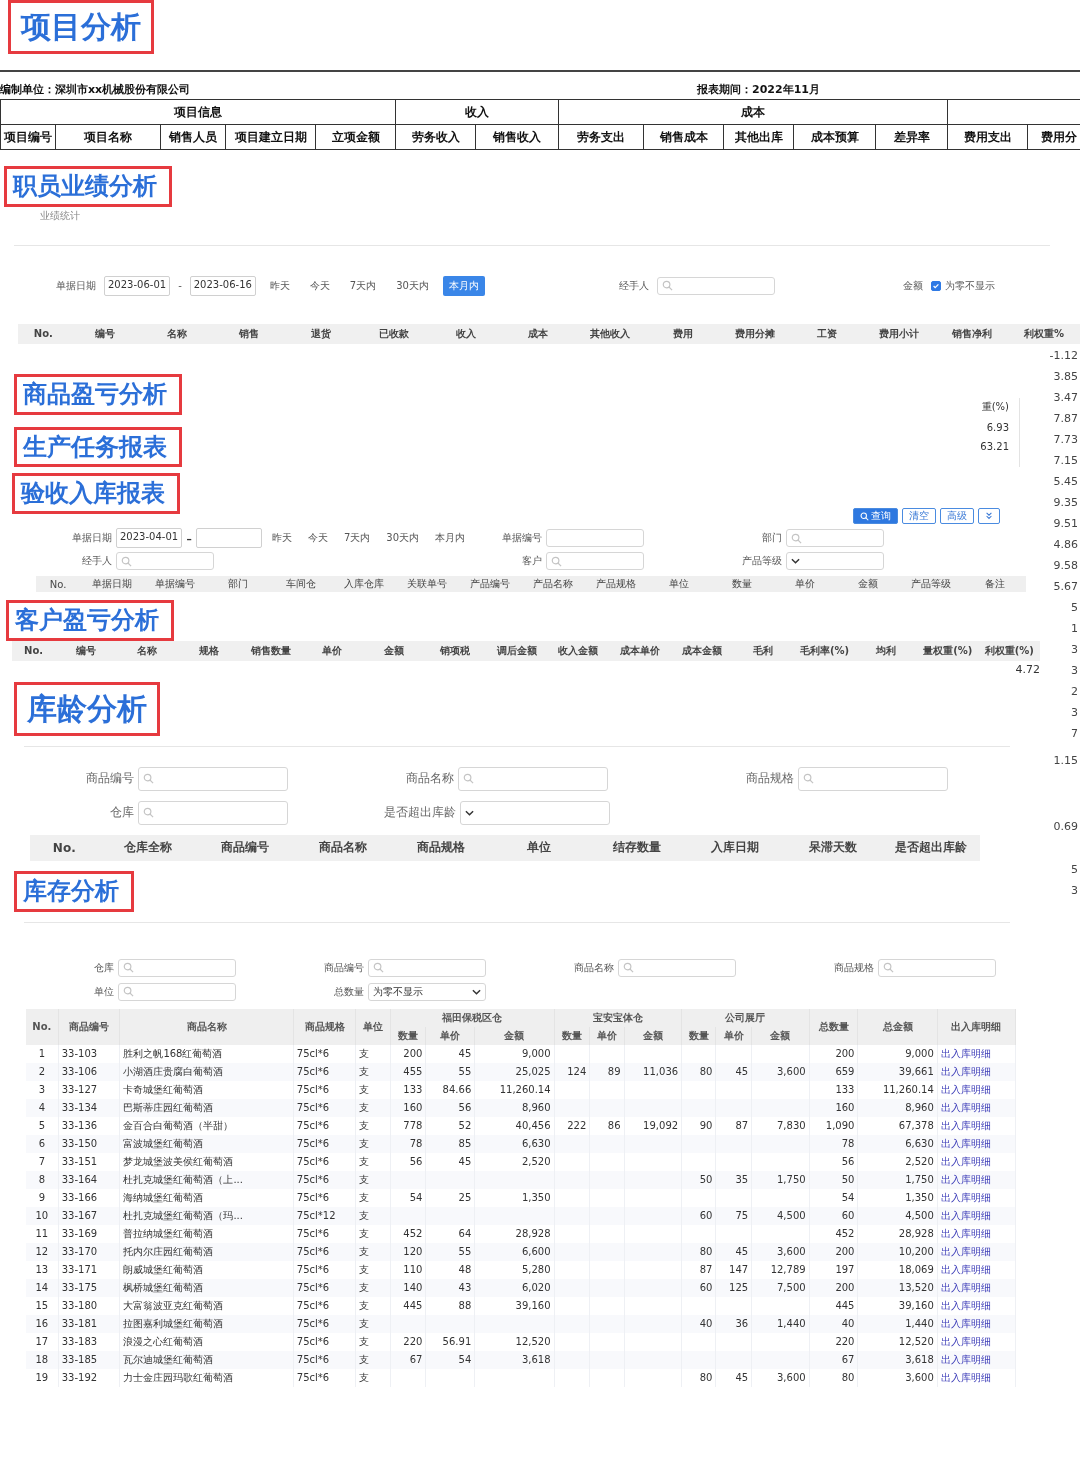  What do you see at coordinates (796, 538) in the screenshot?
I see `search-icon` at bounding box center [796, 538].